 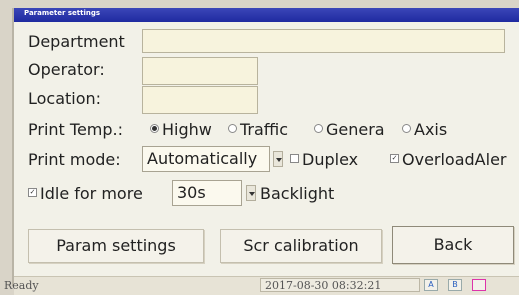 I want to click on duplex-checkbox: Duplex, so click(x=324, y=159).